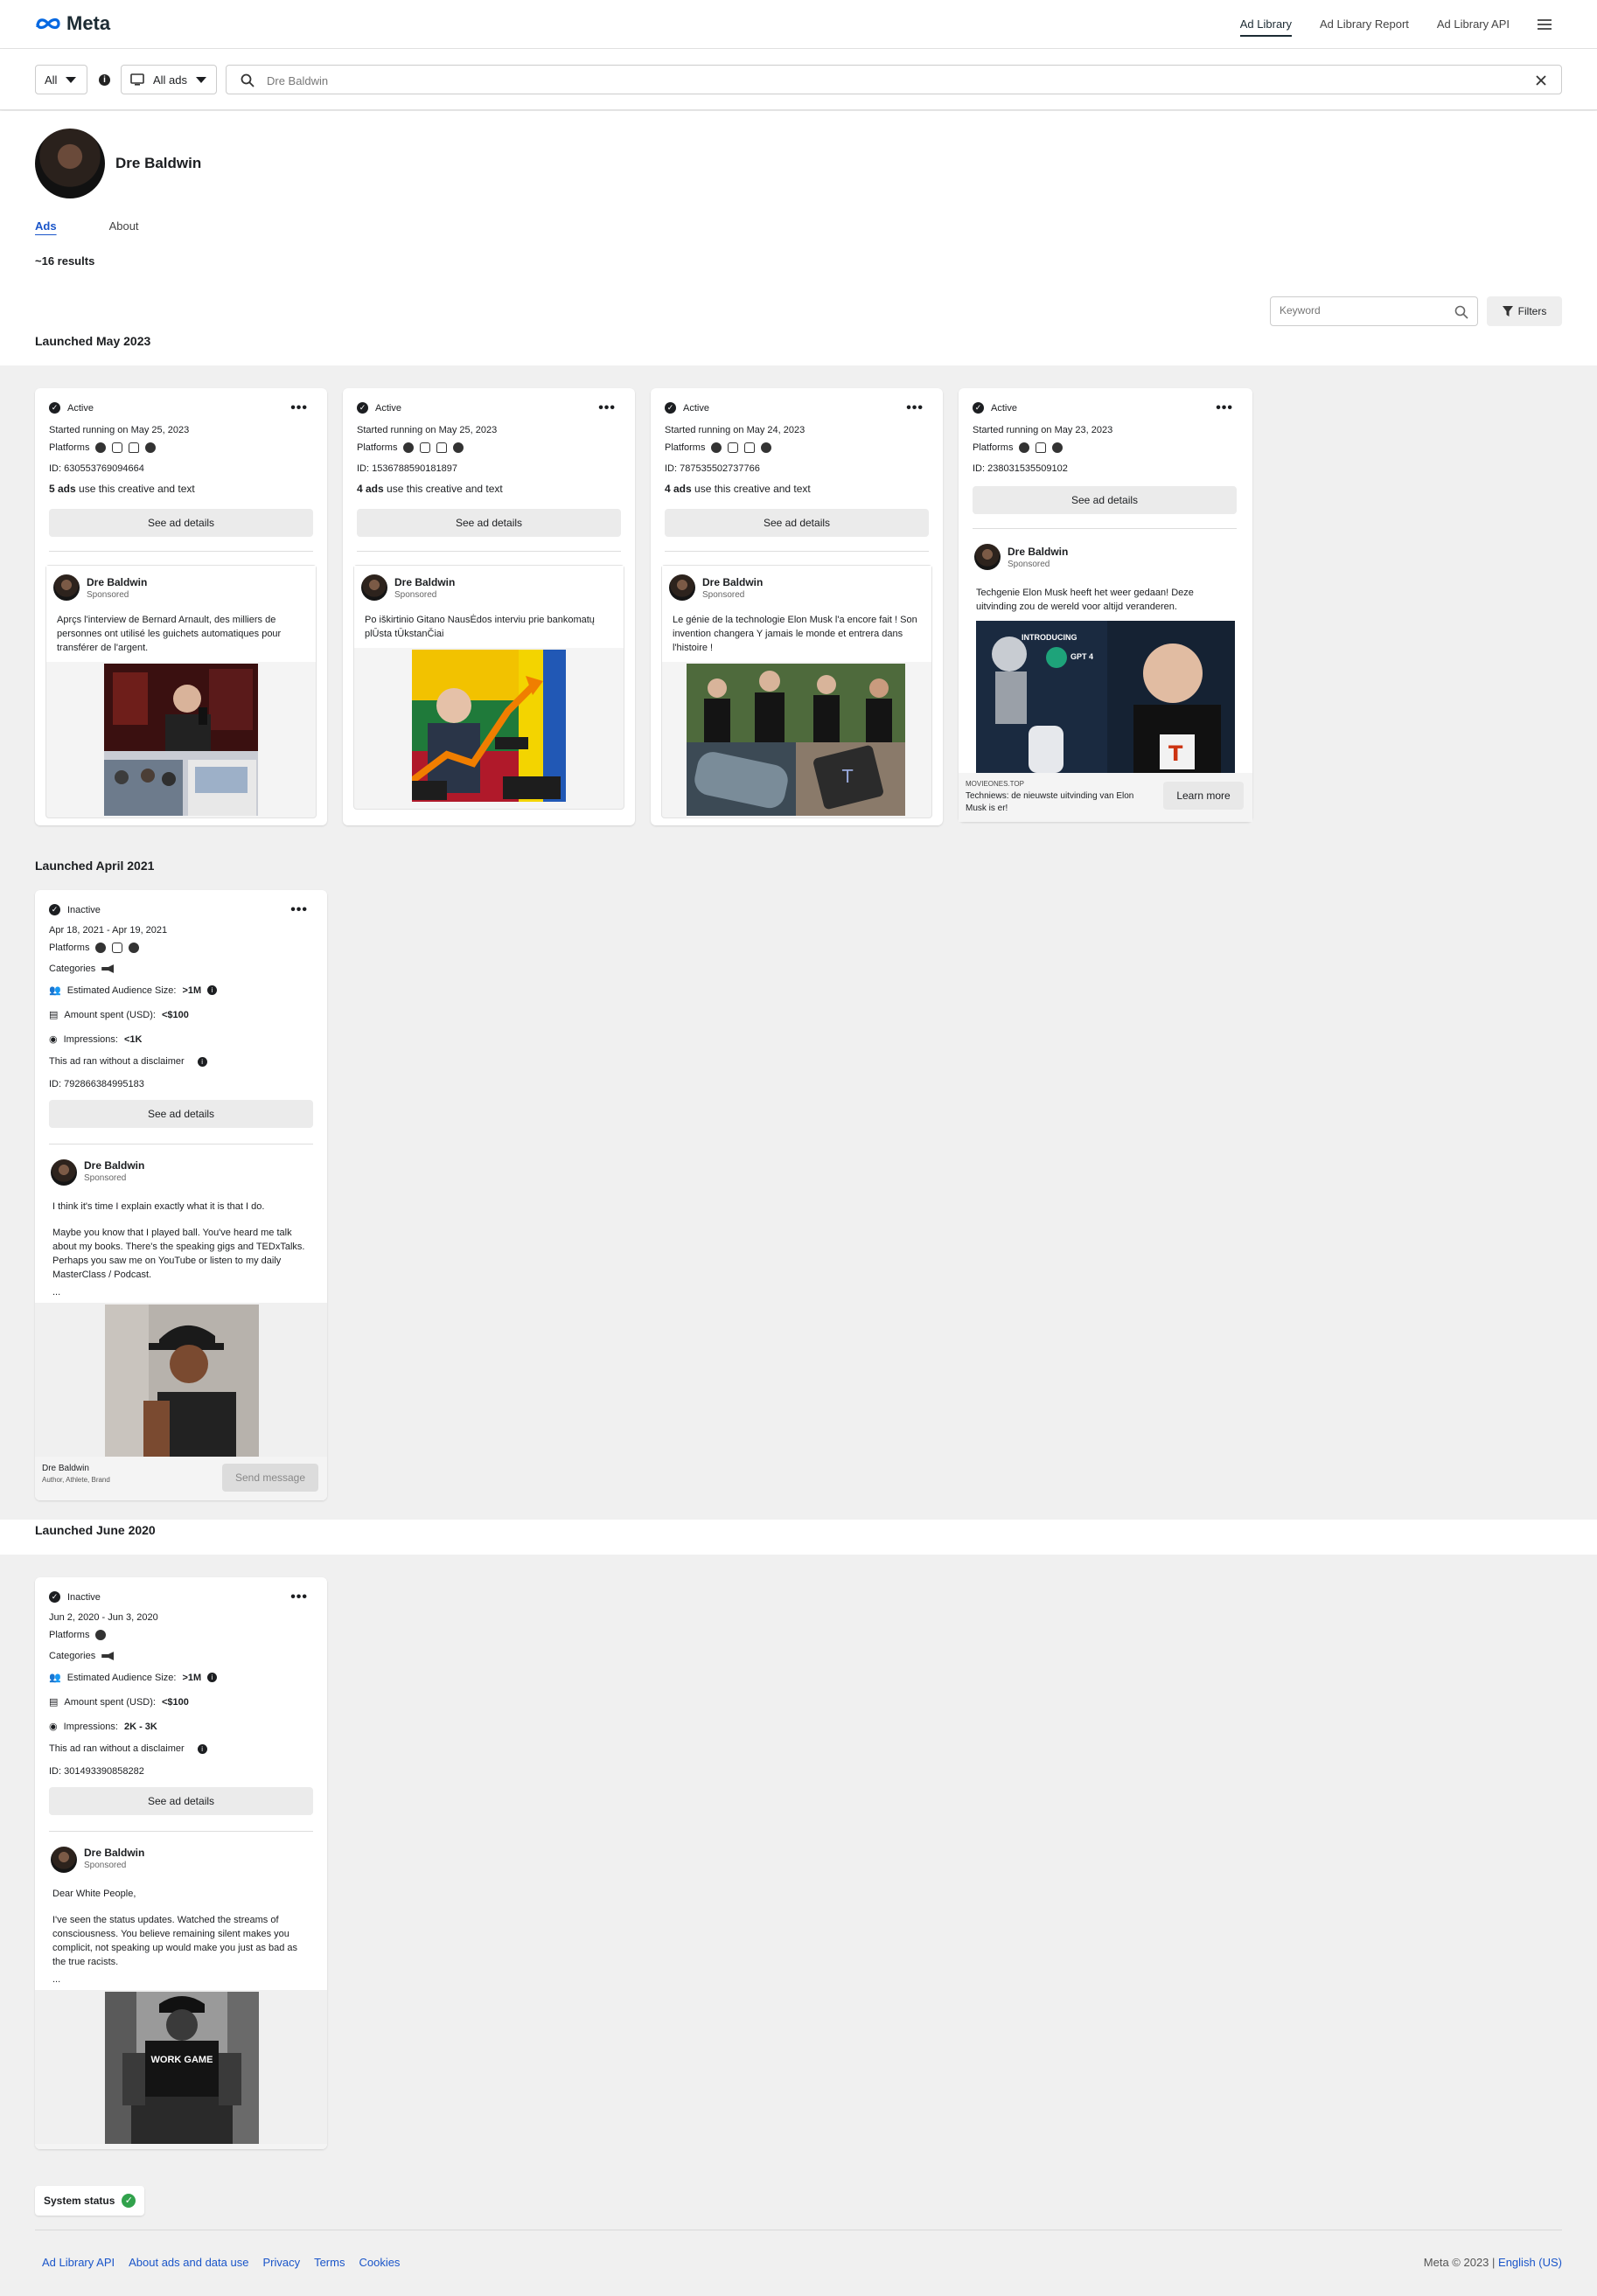 The image size is (1597, 2296). Describe the element at coordinates (65, 261) in the screenshot. I see `results-count: ~16 results` at that location.